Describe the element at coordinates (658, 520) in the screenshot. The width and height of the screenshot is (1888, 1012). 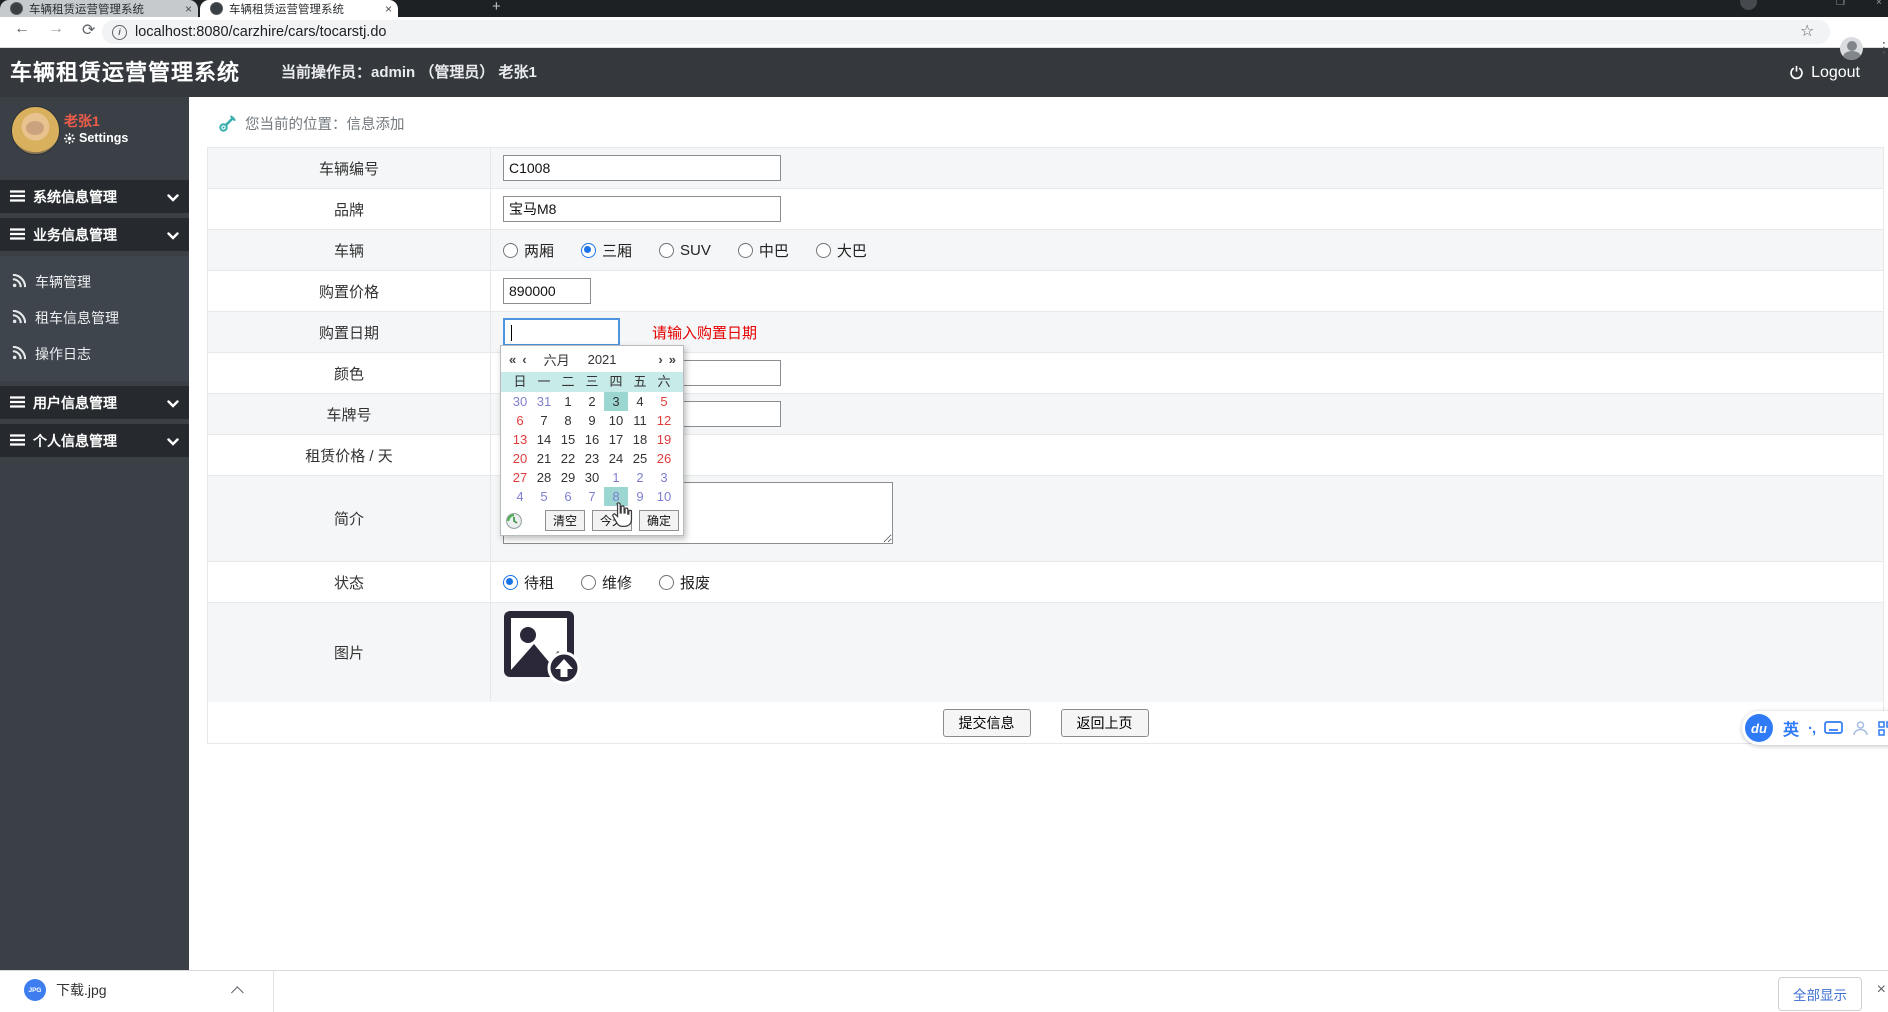
I see `calendar-ok-button: 确定` at that location.